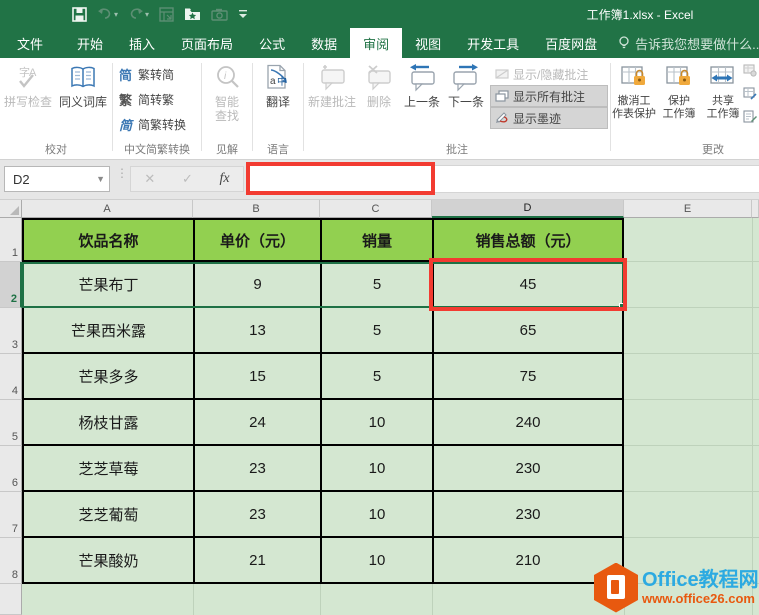 The image size is (759, 615). What do you see at coordinates (549, 118) in the screenshot?
I see `show-ink-button: 显示墨迹` at bounding box center [549, 118].